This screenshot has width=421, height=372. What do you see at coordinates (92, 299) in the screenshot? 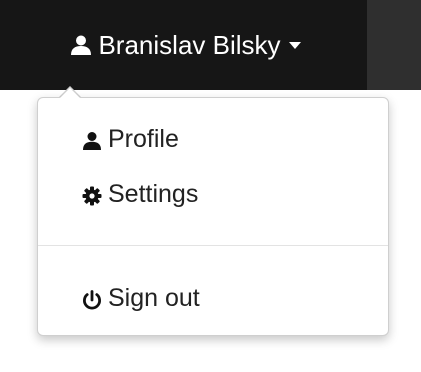
I see `power-icon` at bounding box center [92, 299].